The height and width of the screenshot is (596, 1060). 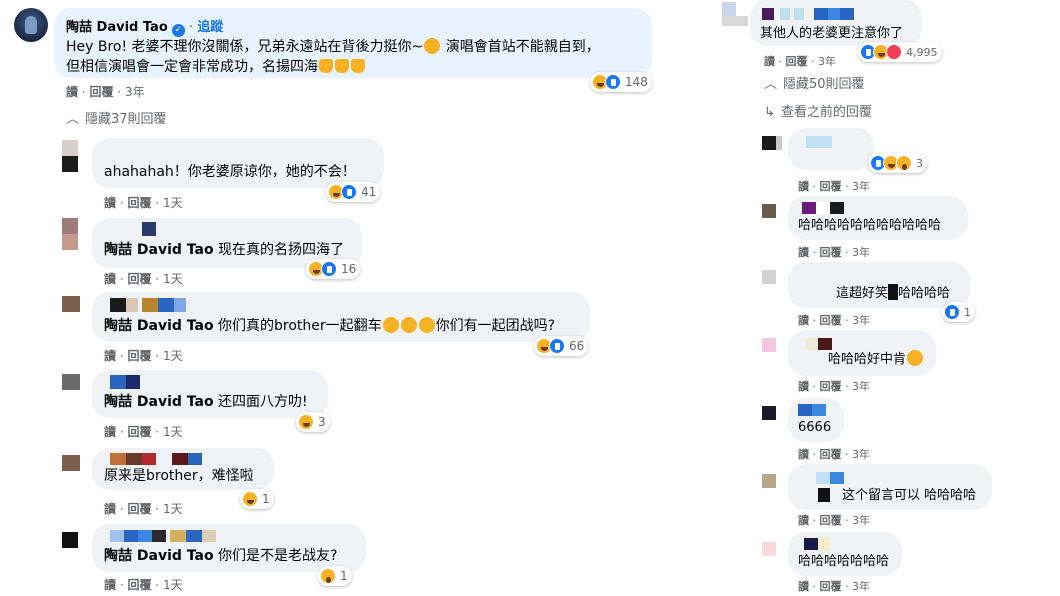 What do you see at coordinates (333, 269) in the screenshot?
I see `reaction-summary: 16` at bounding box center [333, 269].